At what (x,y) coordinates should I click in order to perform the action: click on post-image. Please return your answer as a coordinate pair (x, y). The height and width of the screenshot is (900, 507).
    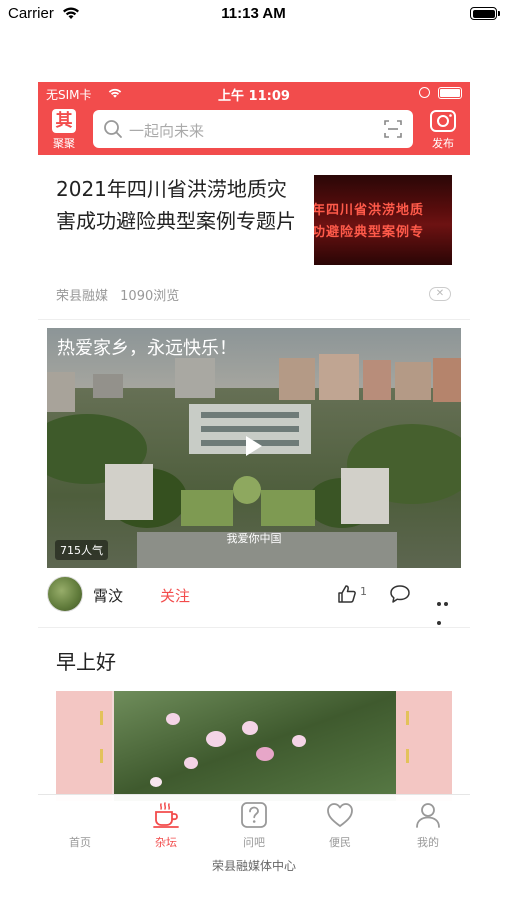
    Looking at the image, I should click on (254, 746).